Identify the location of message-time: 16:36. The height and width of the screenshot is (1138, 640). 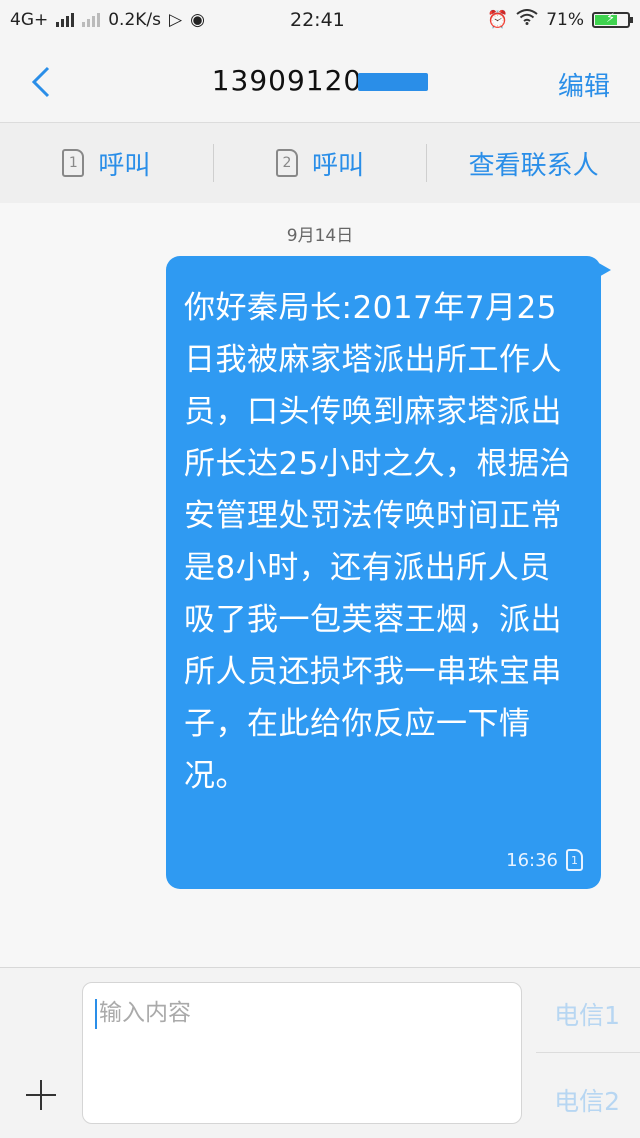
(532, 860).